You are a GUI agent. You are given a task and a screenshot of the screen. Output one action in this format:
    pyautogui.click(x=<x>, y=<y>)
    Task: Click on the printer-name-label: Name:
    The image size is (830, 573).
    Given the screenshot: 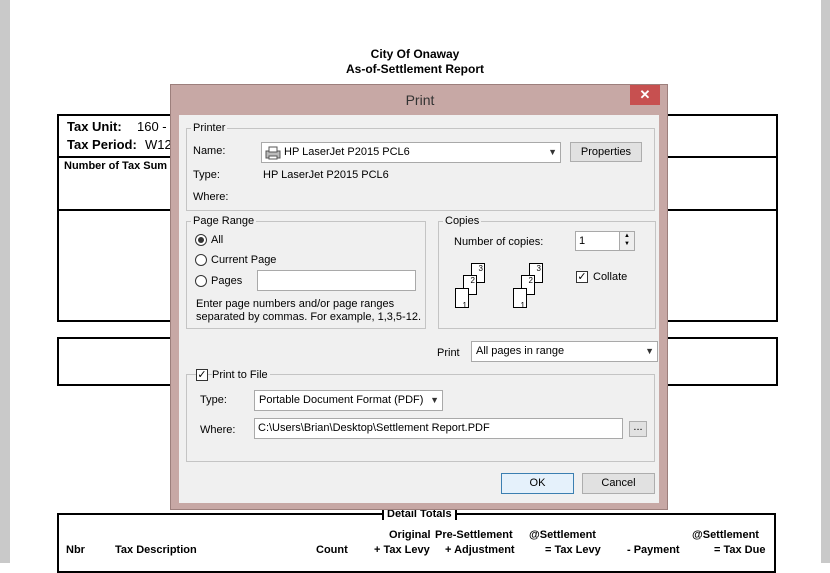 What is the action you would take?
    pyautogui.click(x=209, y=151)
    